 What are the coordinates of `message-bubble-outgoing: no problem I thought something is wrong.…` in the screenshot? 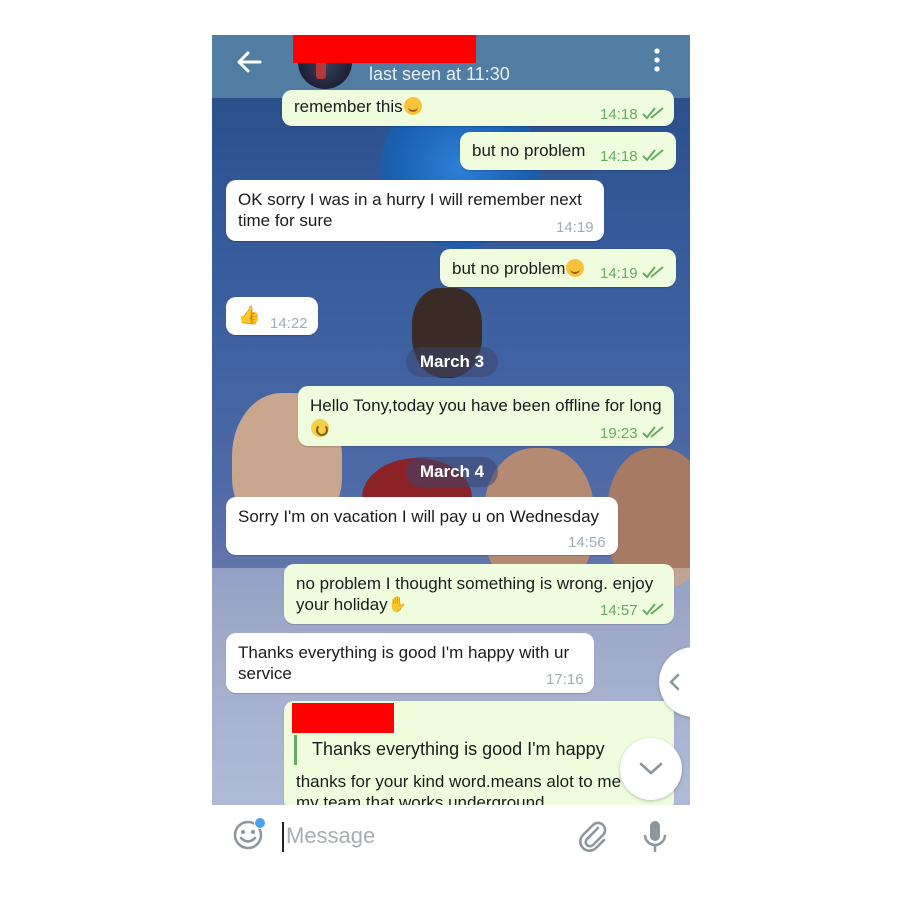 It's located at (479, 594).